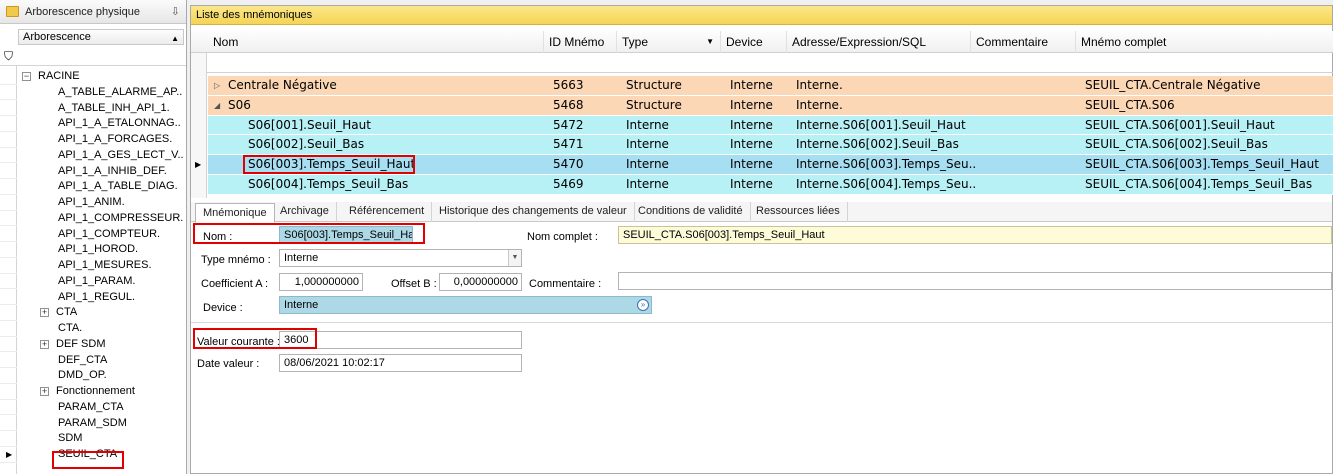  What do you see at coordinates (762, 63) in the screenshot?
I see `grid-filter-row: ⛉` at bounding box center [762, 63].